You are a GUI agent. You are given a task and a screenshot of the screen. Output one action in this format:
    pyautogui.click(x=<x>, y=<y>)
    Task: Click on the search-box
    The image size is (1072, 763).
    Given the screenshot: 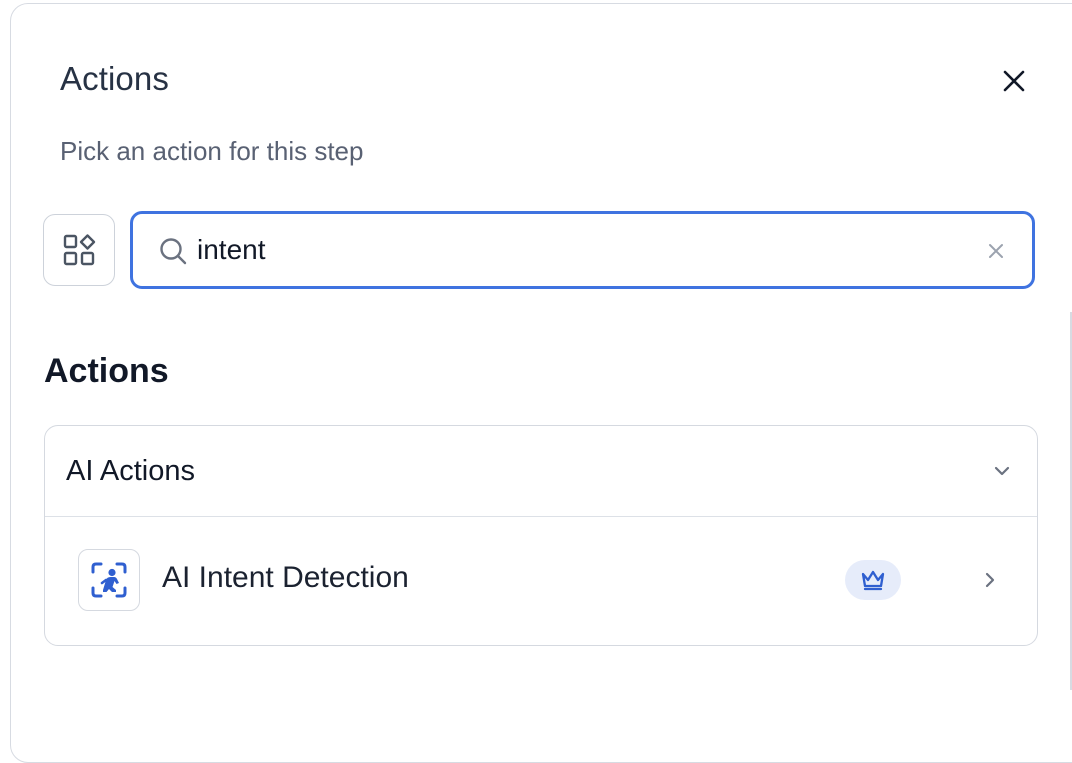 What is the action you would take?
    pyautogui.click(x=582, y=250)
    